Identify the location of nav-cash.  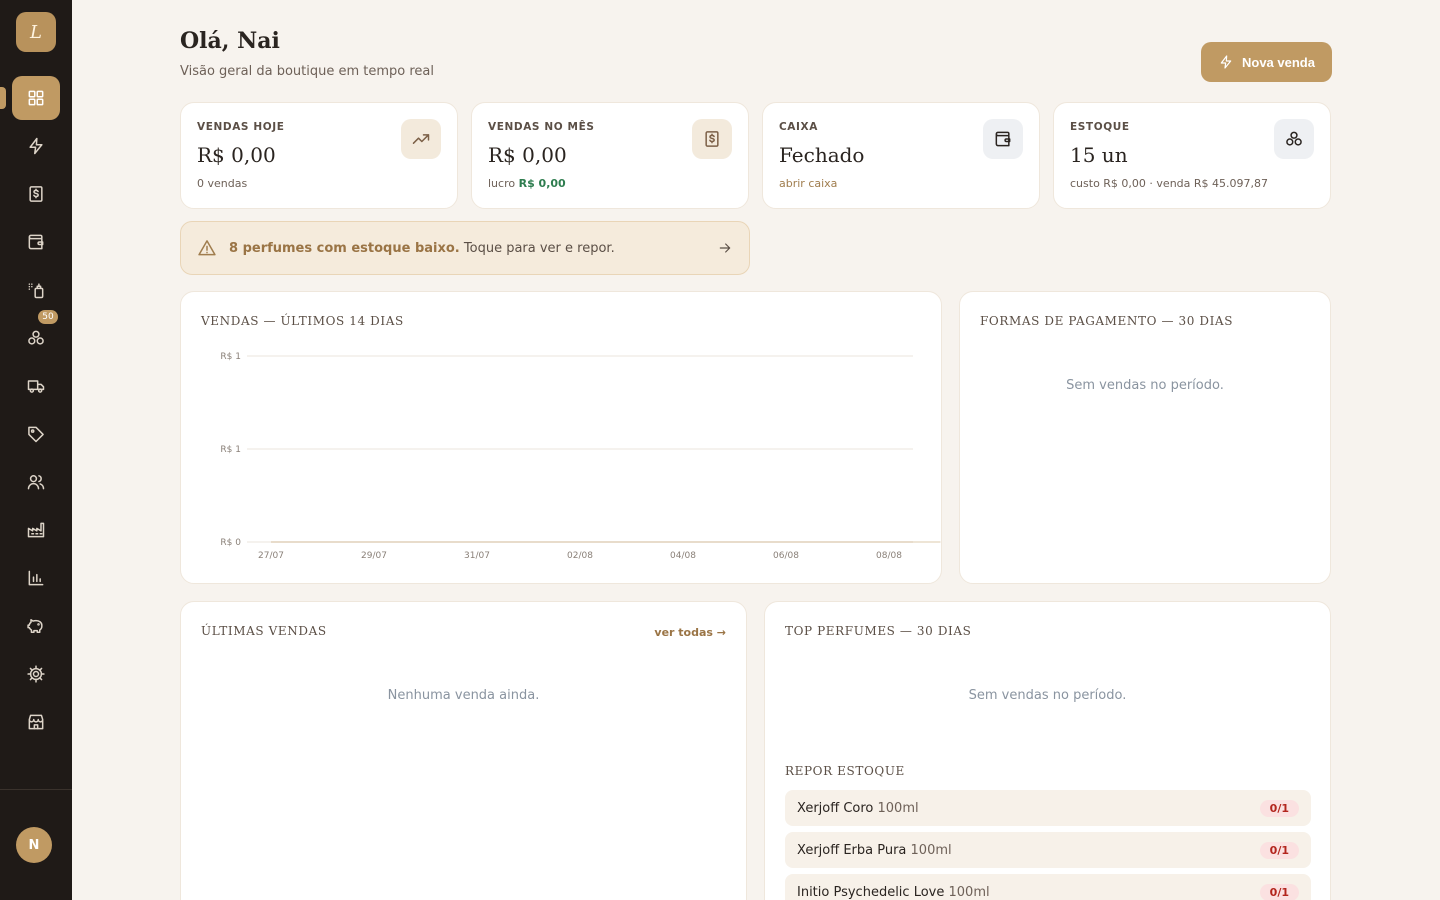
(36, 242).